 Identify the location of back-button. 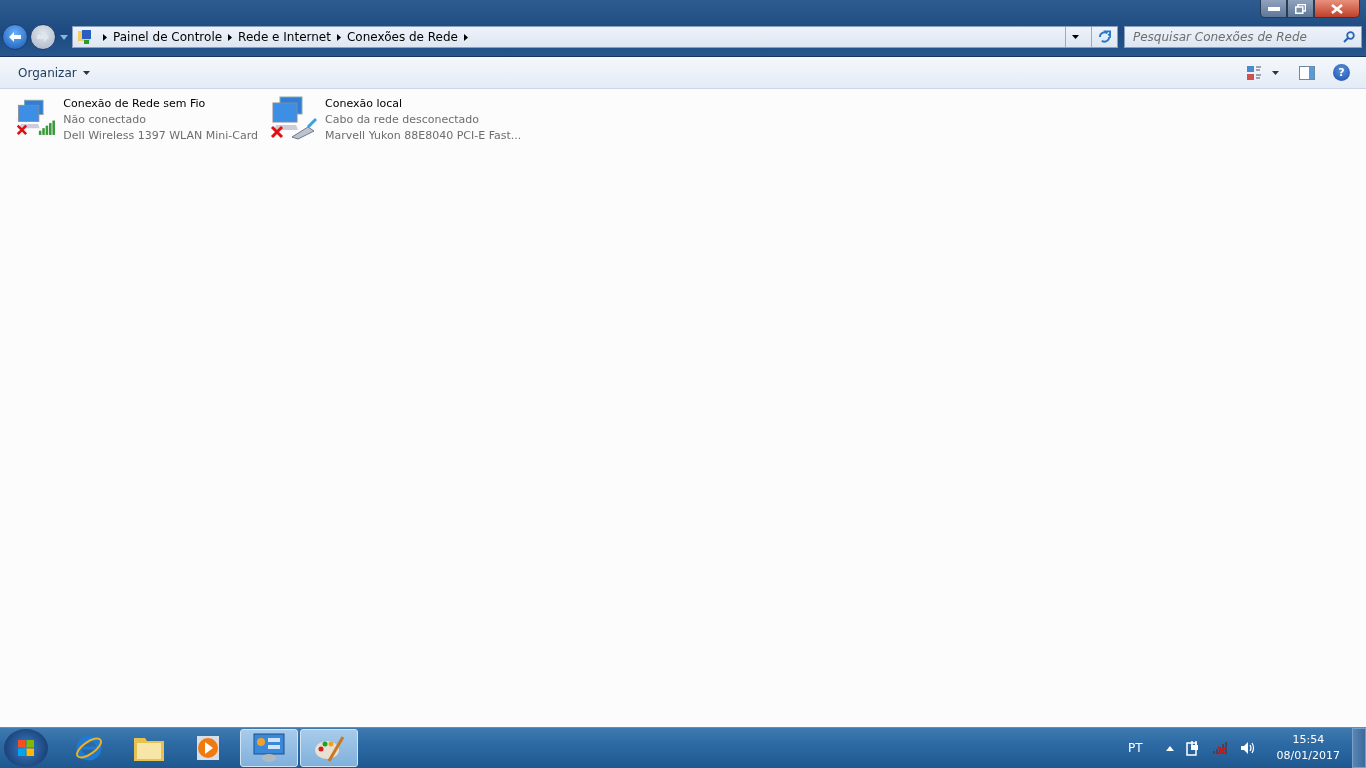
(15, 37).